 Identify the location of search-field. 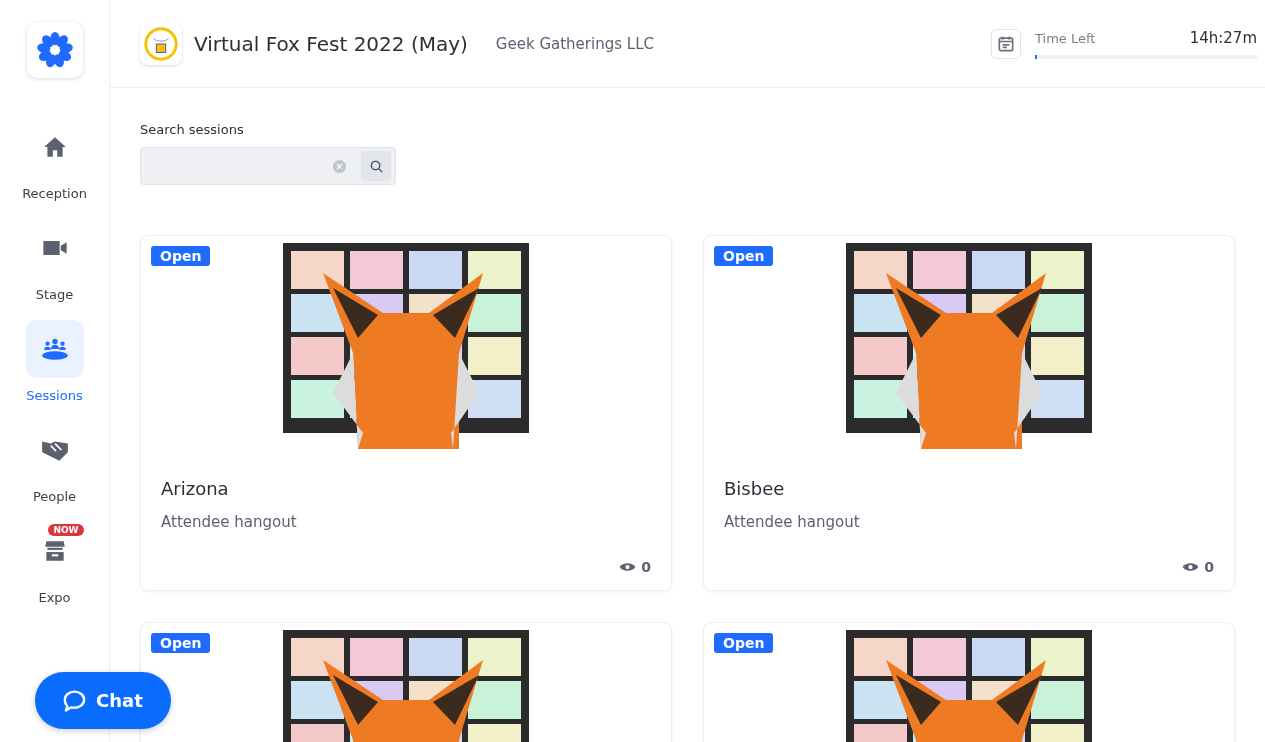
(268, 166).